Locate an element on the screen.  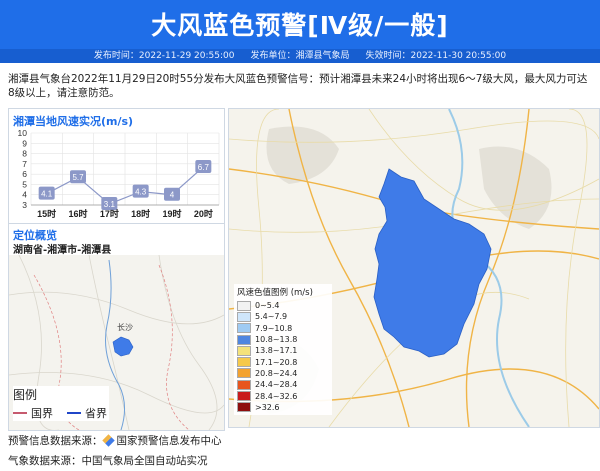
legend-row: 24.4~28.4 is located at coordinates (283, 384).